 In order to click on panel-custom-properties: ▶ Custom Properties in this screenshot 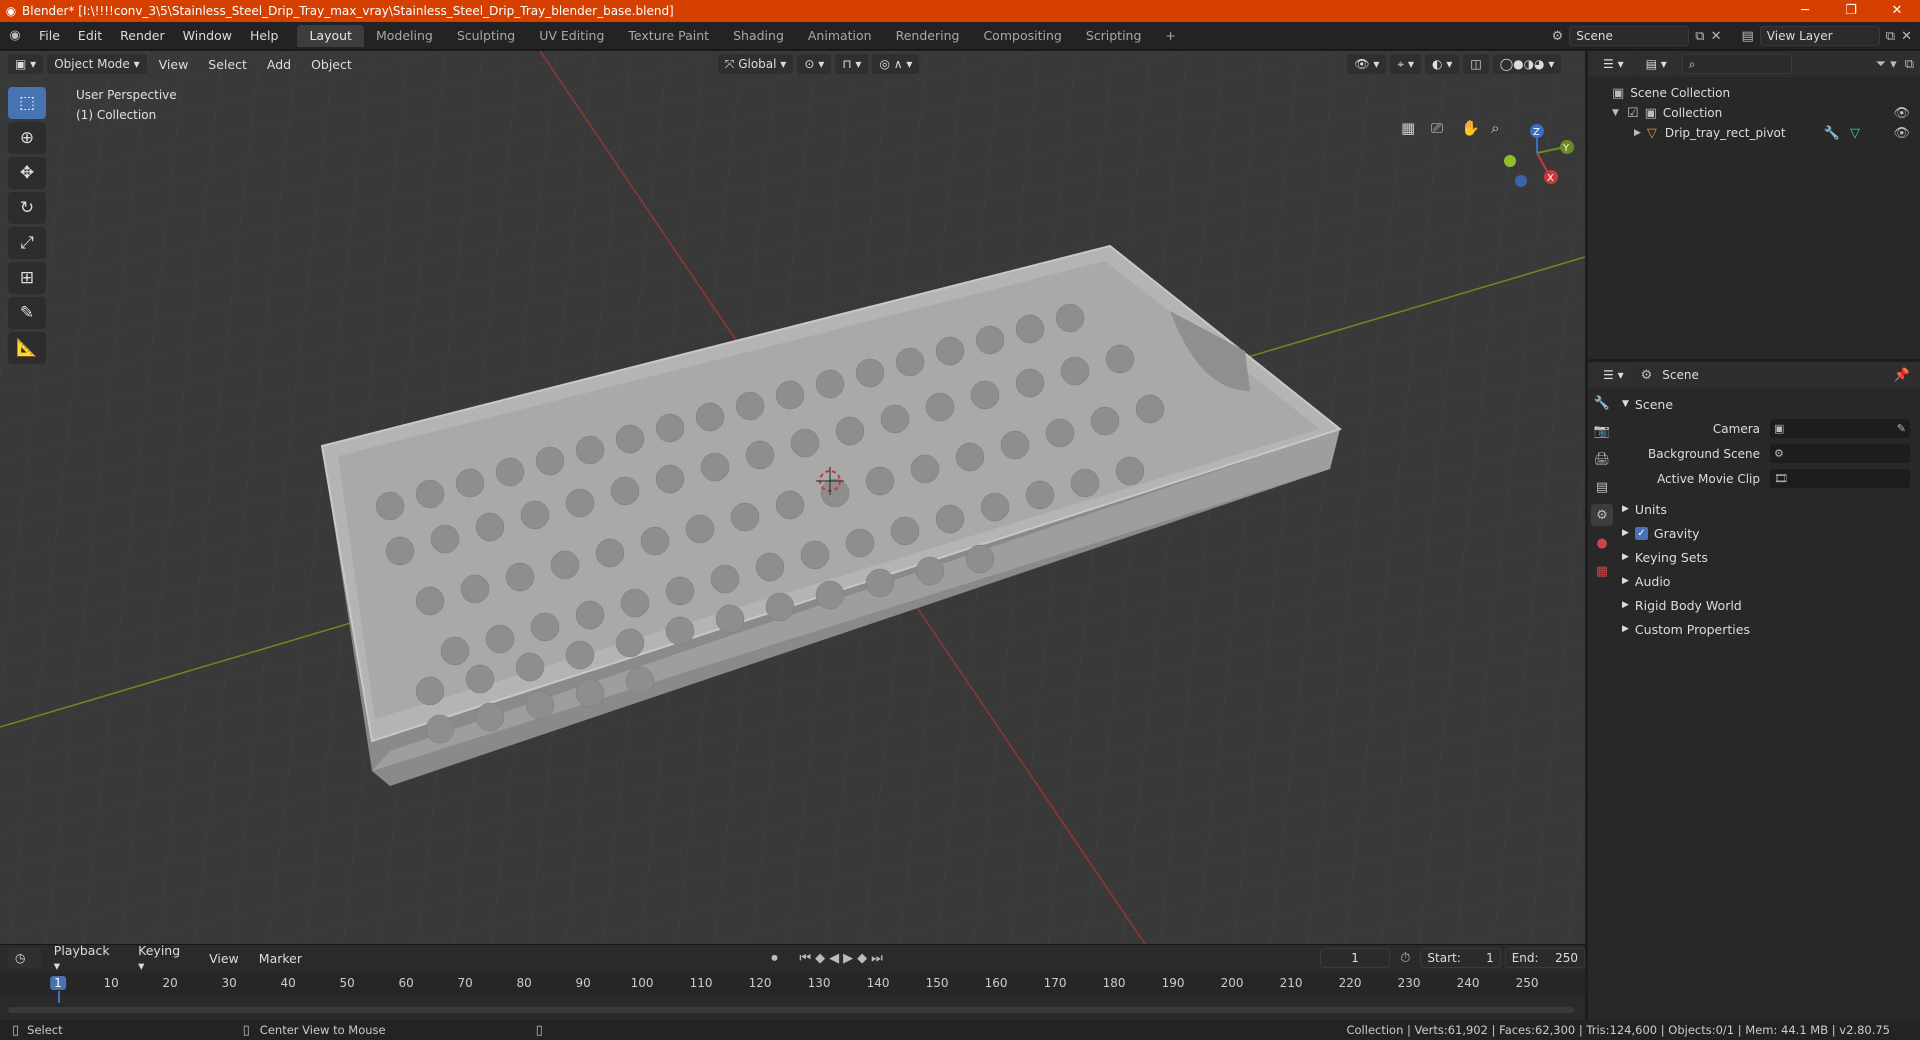, I will do `click(1768, 629)`.